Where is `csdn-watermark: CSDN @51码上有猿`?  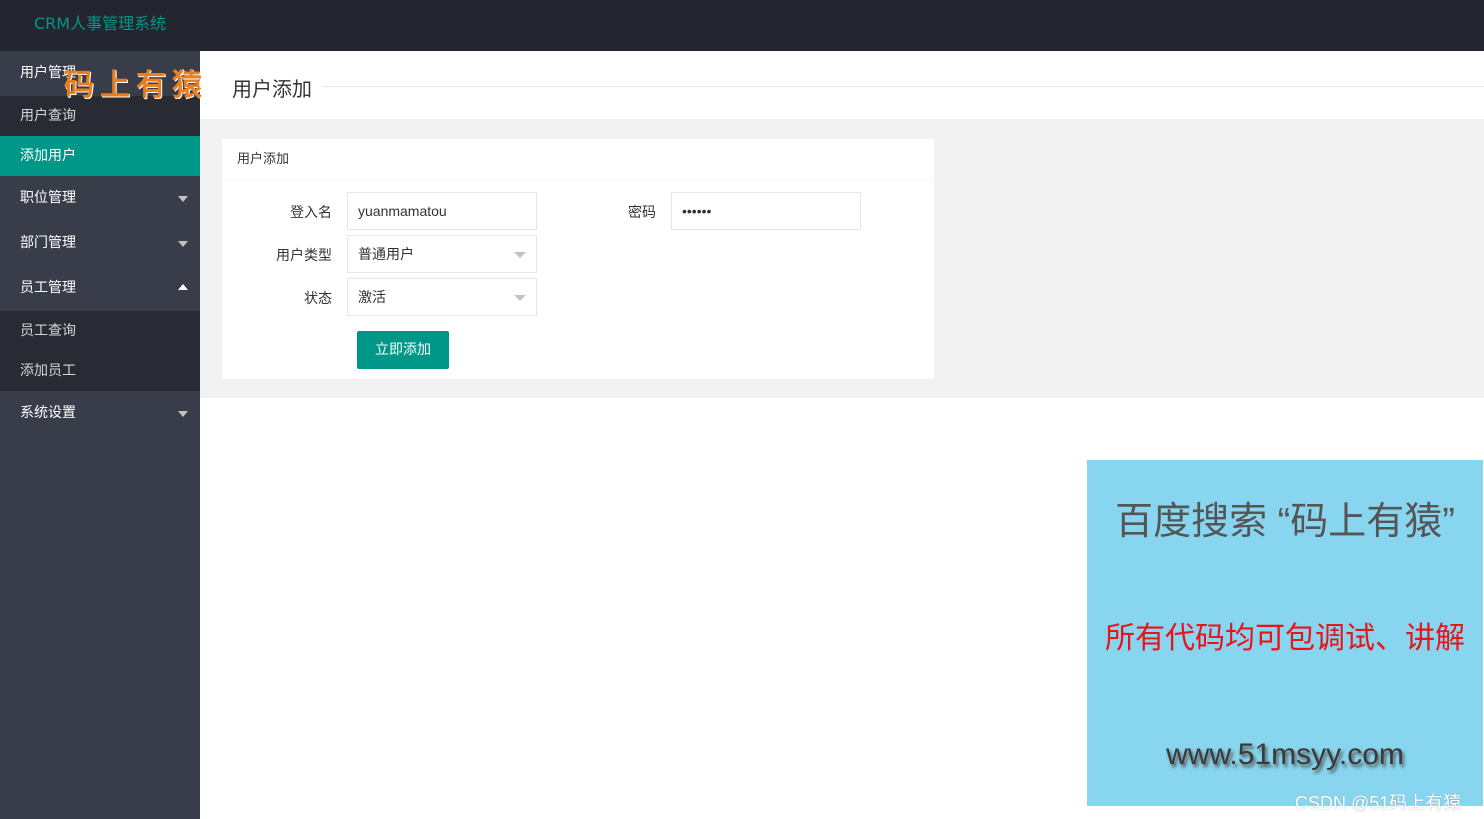 csdn-watermark: CSDN @51码上有猿 is located at coordinates (1378, 803).